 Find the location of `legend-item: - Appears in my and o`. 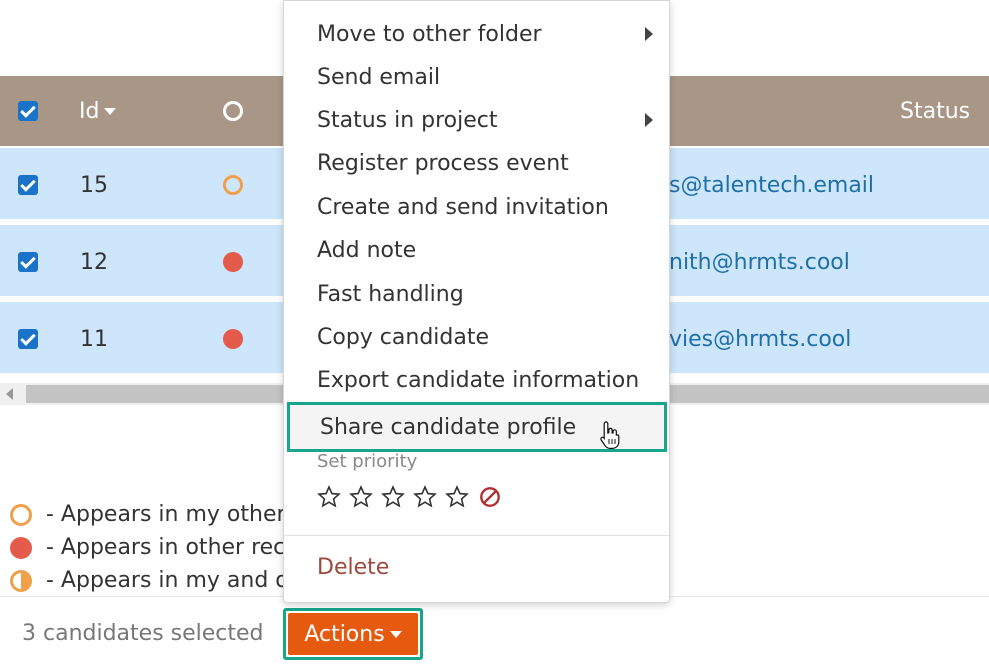

legend-item: - Appears in my and o is located at coordinates (149, 580).